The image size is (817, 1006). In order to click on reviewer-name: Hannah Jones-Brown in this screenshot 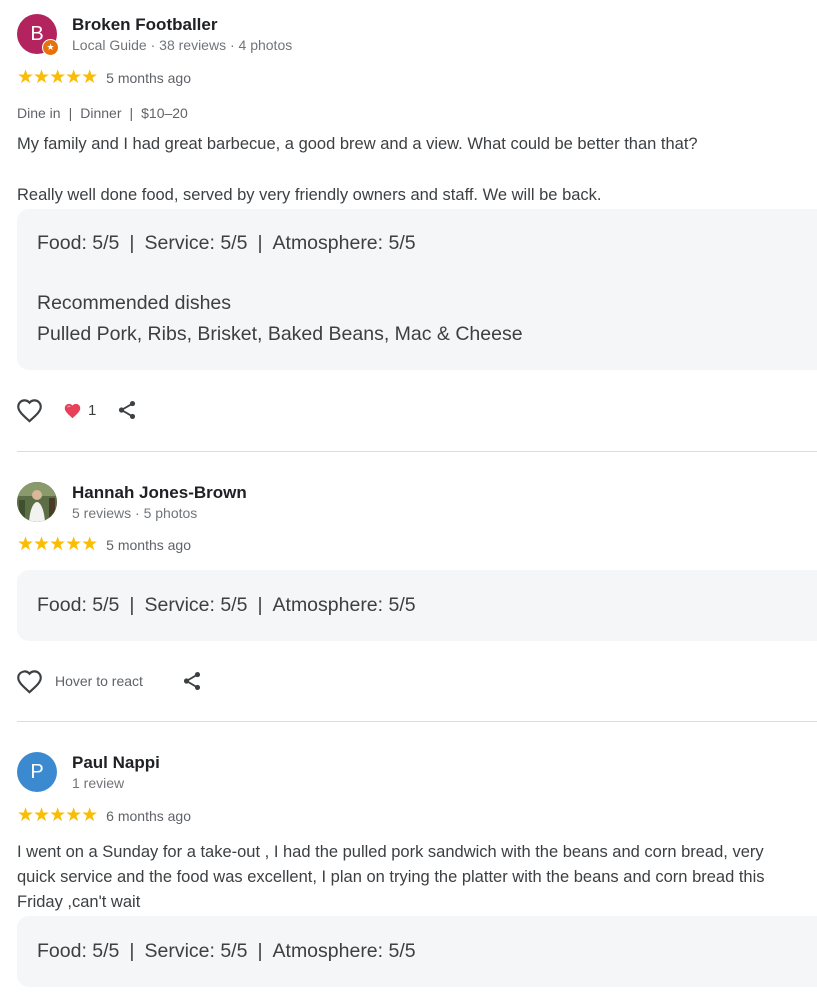, I will do `click(159, 493)`.